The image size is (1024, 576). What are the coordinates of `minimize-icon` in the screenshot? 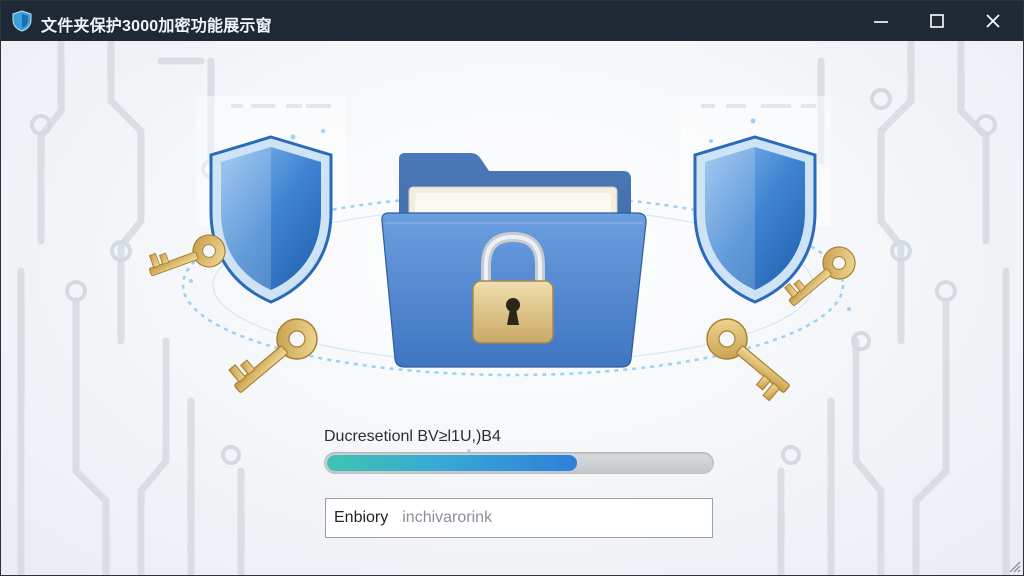 It's located at (881, 22).